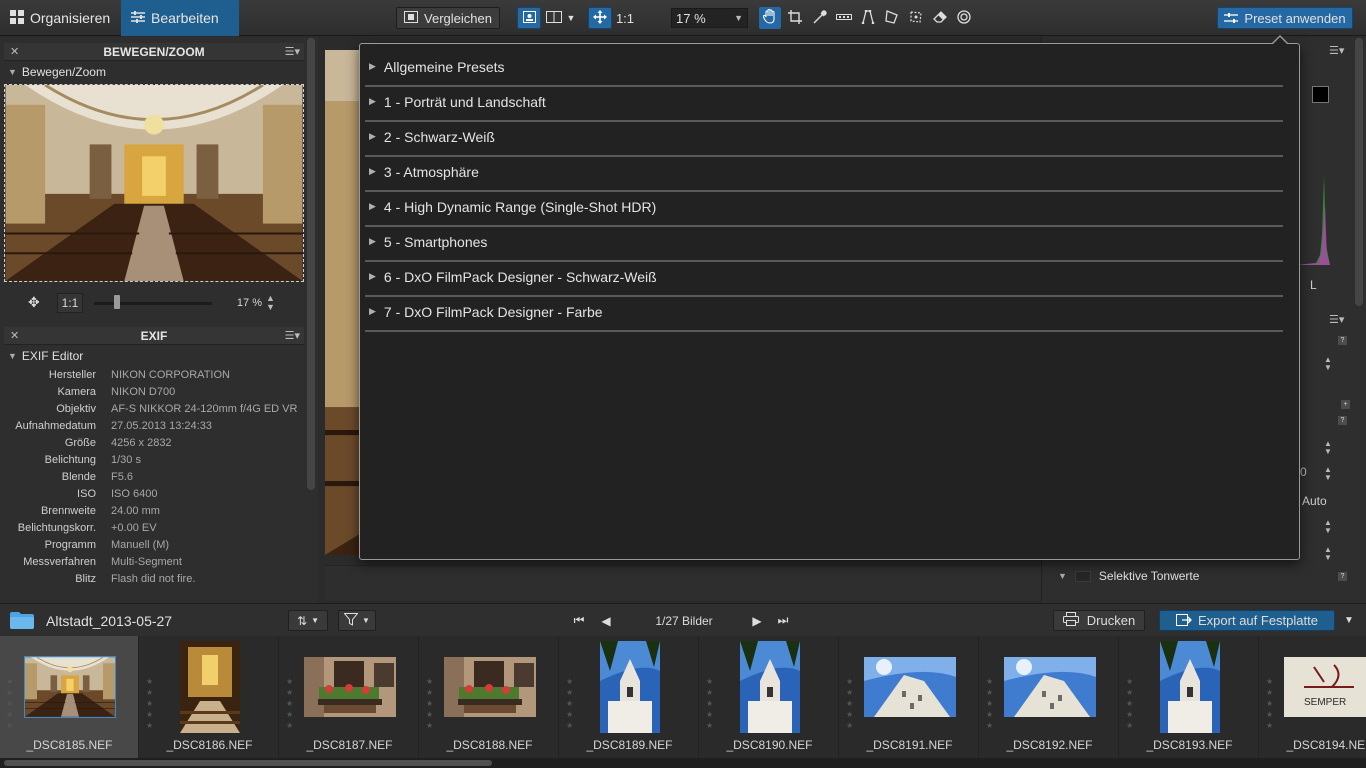 The width and height of the screenshot is (1366, 768). I want to click on enable-checkbox, so click(1082, 576).